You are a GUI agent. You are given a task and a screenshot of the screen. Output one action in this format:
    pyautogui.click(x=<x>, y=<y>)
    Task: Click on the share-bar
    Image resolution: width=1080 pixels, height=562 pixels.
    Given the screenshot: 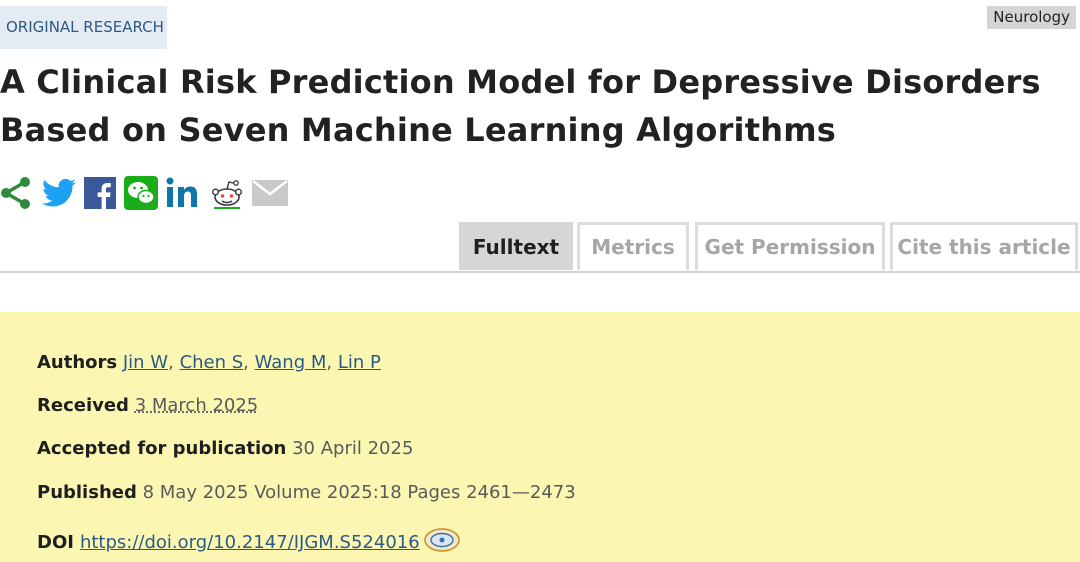 What is the action you would take?
    pyautogui.click(x=148, y=195)
    